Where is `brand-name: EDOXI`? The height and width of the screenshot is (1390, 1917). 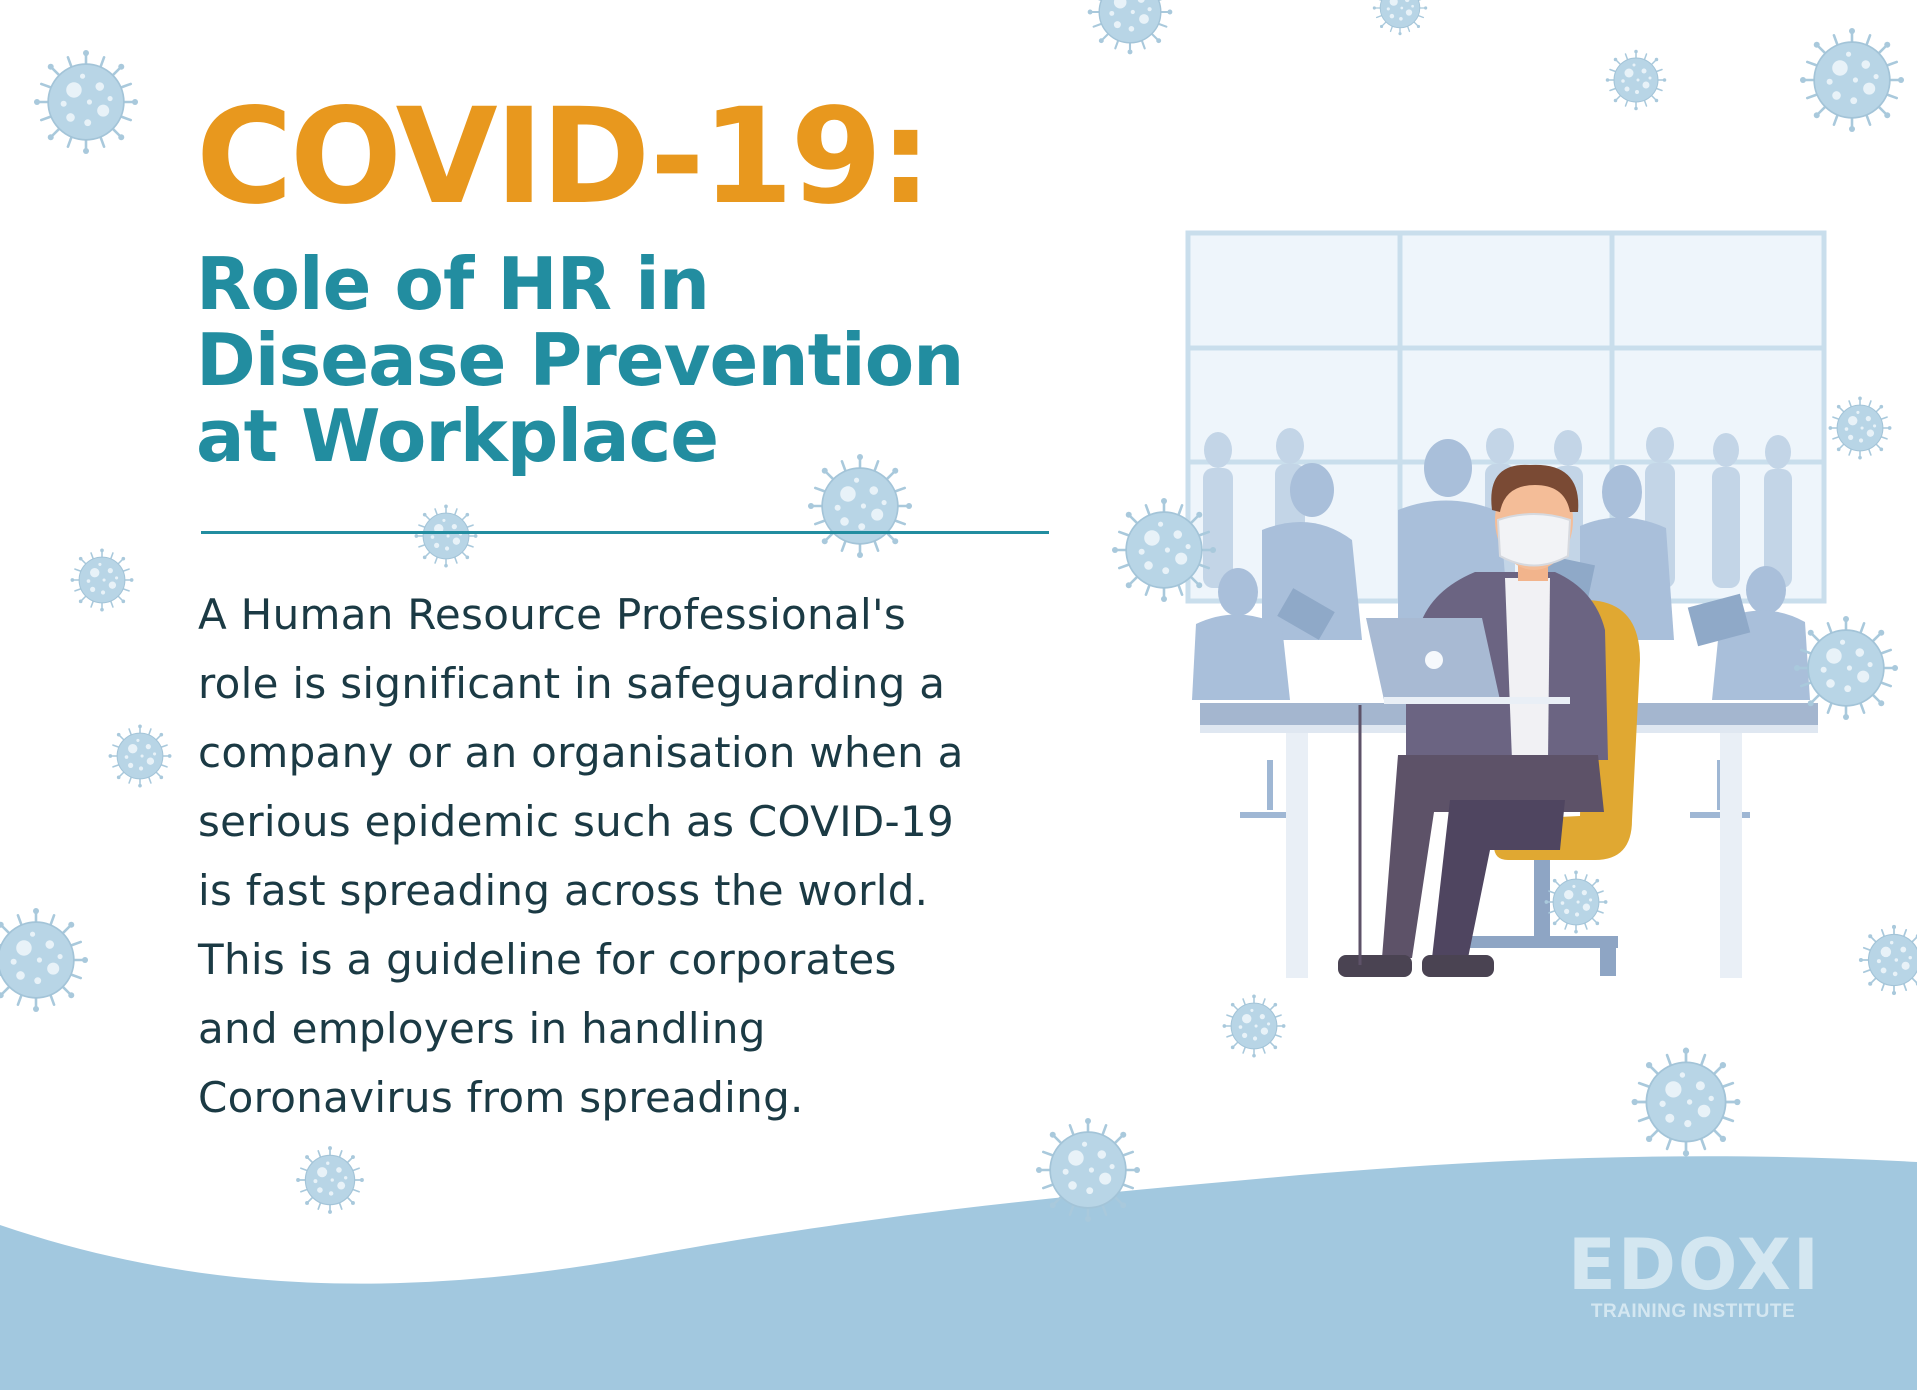 brand-name: EDOXI is located at coordinates (1694, 1265).